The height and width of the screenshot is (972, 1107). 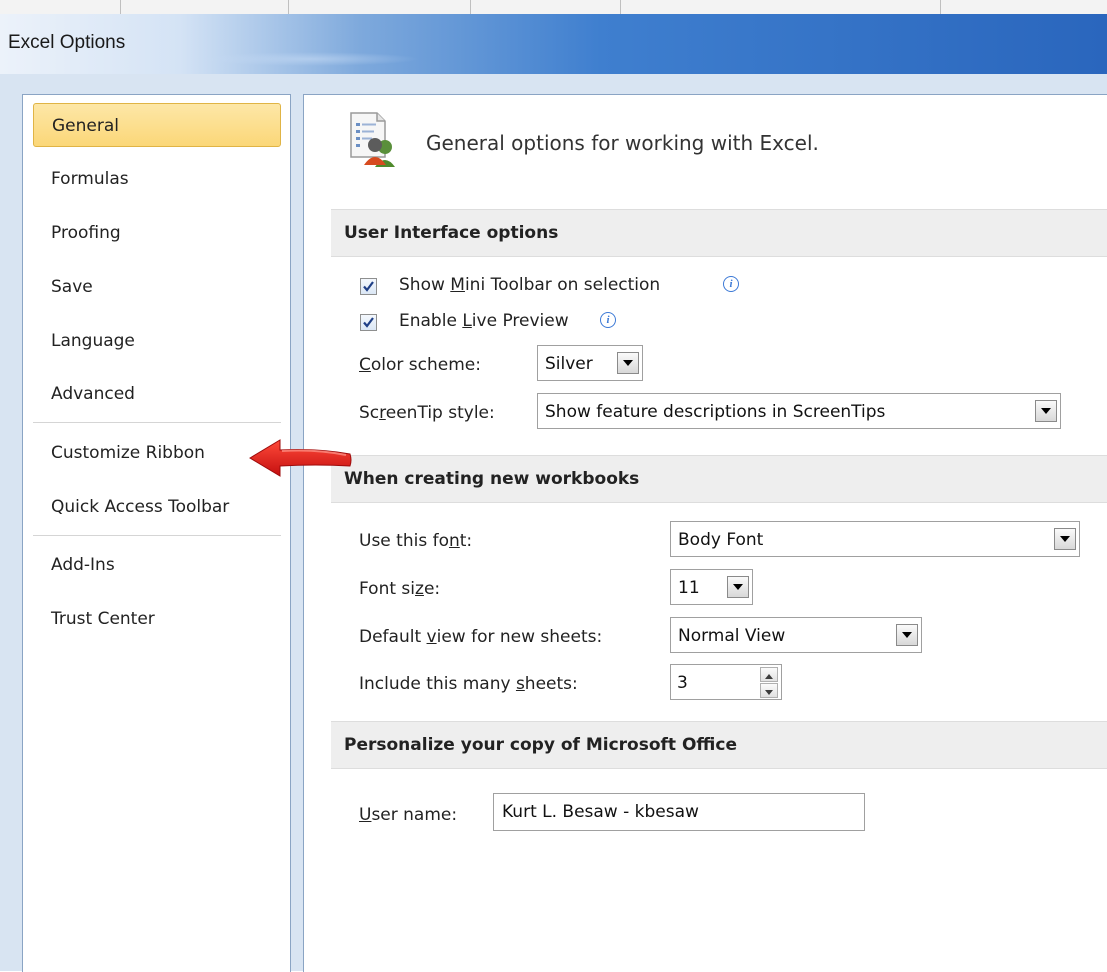 What do you see at coordinates (420, 365) in the screenshot?
I see `color-scheme-label: Color scheme:` at bounding box center [420, 365].